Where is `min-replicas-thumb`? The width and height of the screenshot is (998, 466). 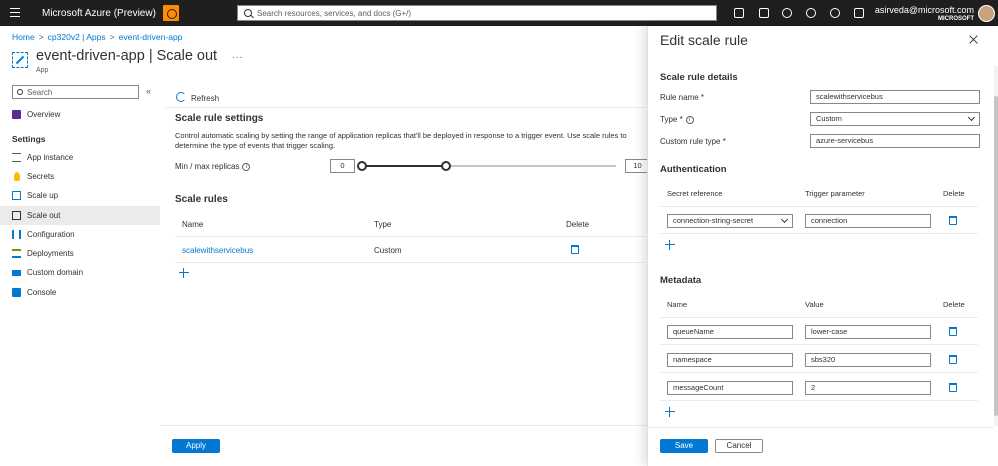
min-replicas-thumb is located at coordinates (362, 166).